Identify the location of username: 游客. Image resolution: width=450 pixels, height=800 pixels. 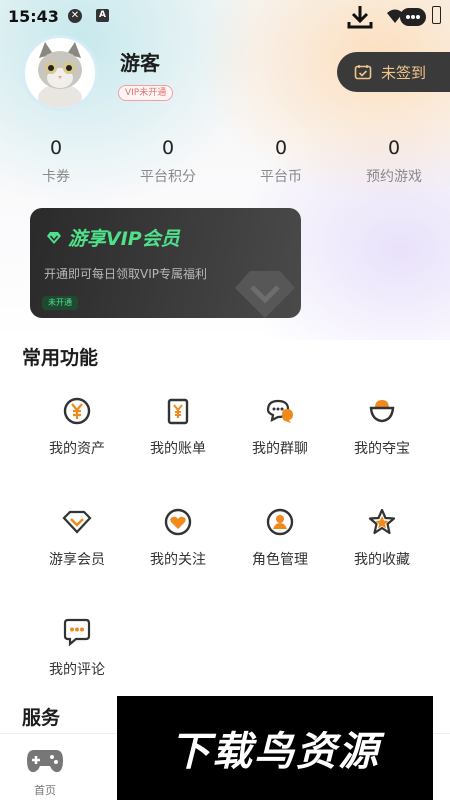
(140, 63).